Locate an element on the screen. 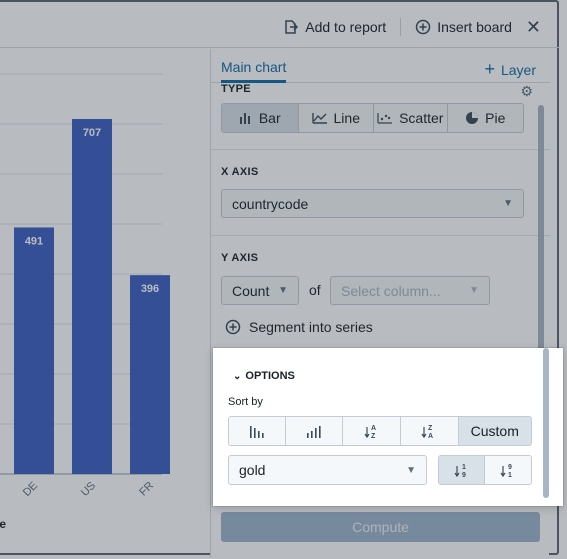 This screenshot has width=567, height=559. type-scatter-label: Scatter is located at coordinates (421, 118).